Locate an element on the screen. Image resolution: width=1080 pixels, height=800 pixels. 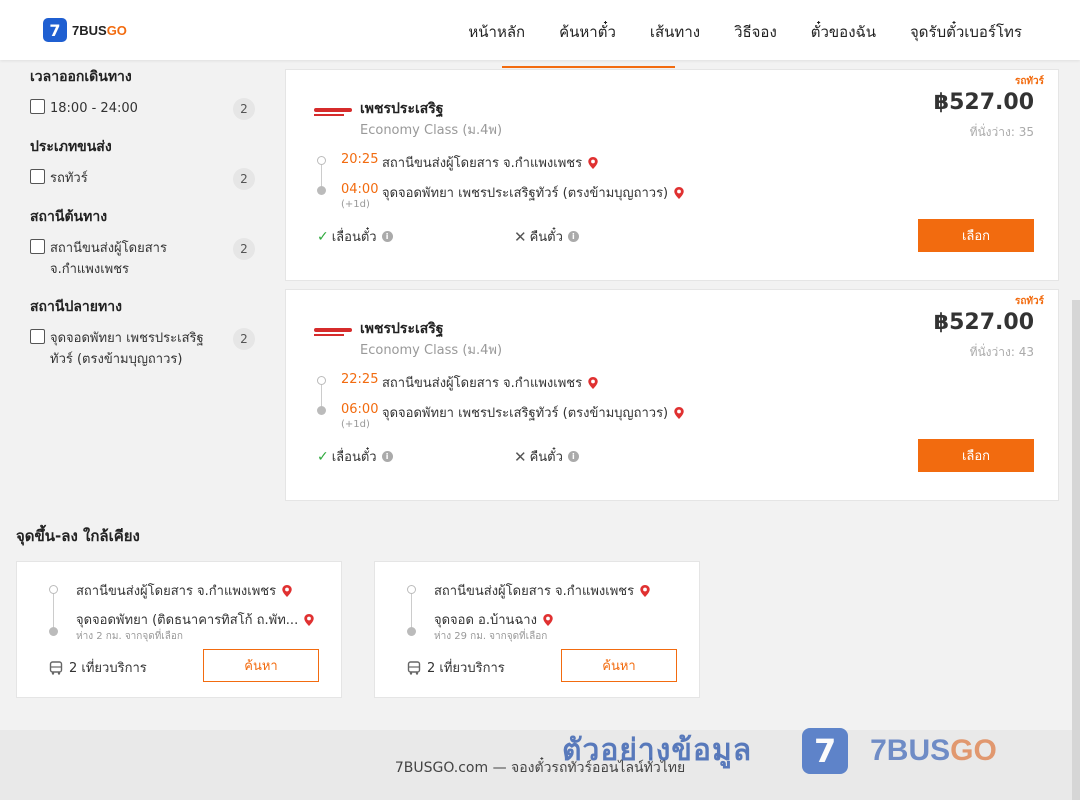
reschedule-policy: ✓ เลื่อนตั๋ว i is located at coordinates (355, 236).